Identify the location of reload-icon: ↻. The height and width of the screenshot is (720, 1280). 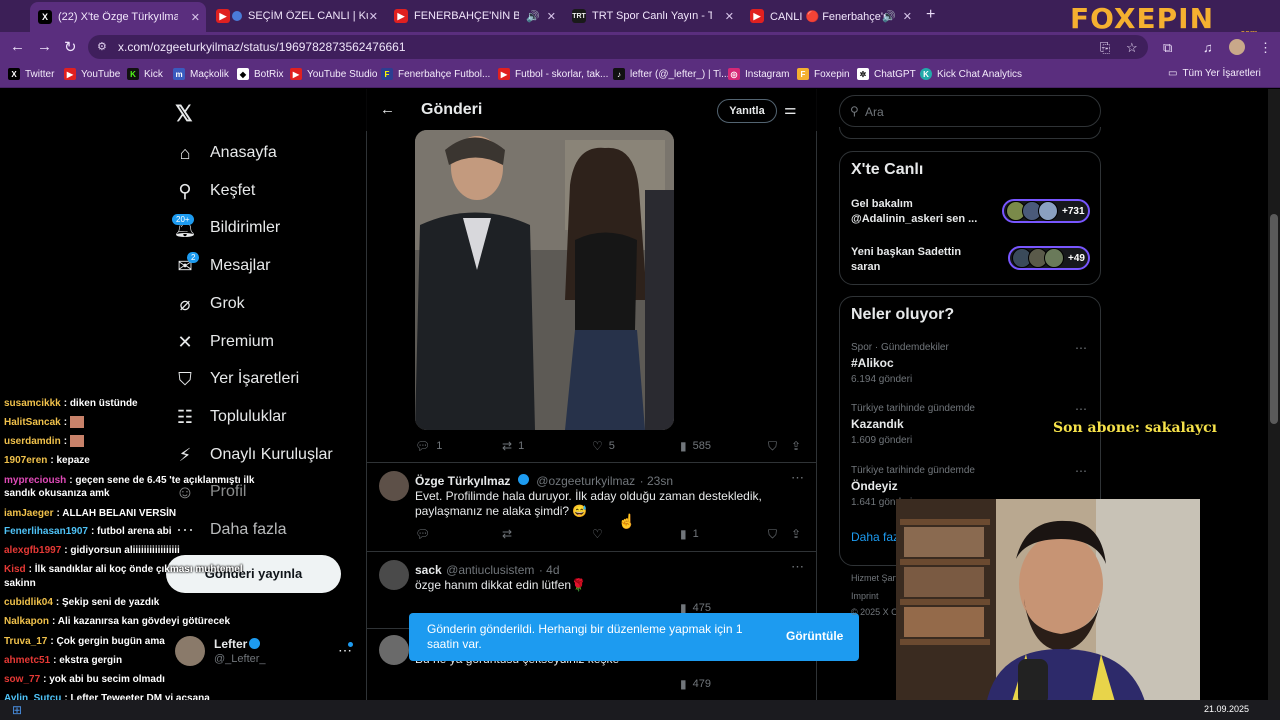
(70, 47).